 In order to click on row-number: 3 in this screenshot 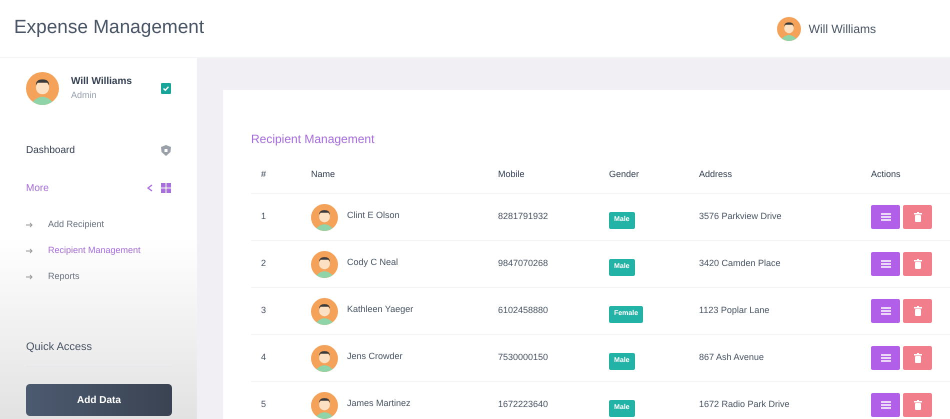, I will do `click(264, 311)`.